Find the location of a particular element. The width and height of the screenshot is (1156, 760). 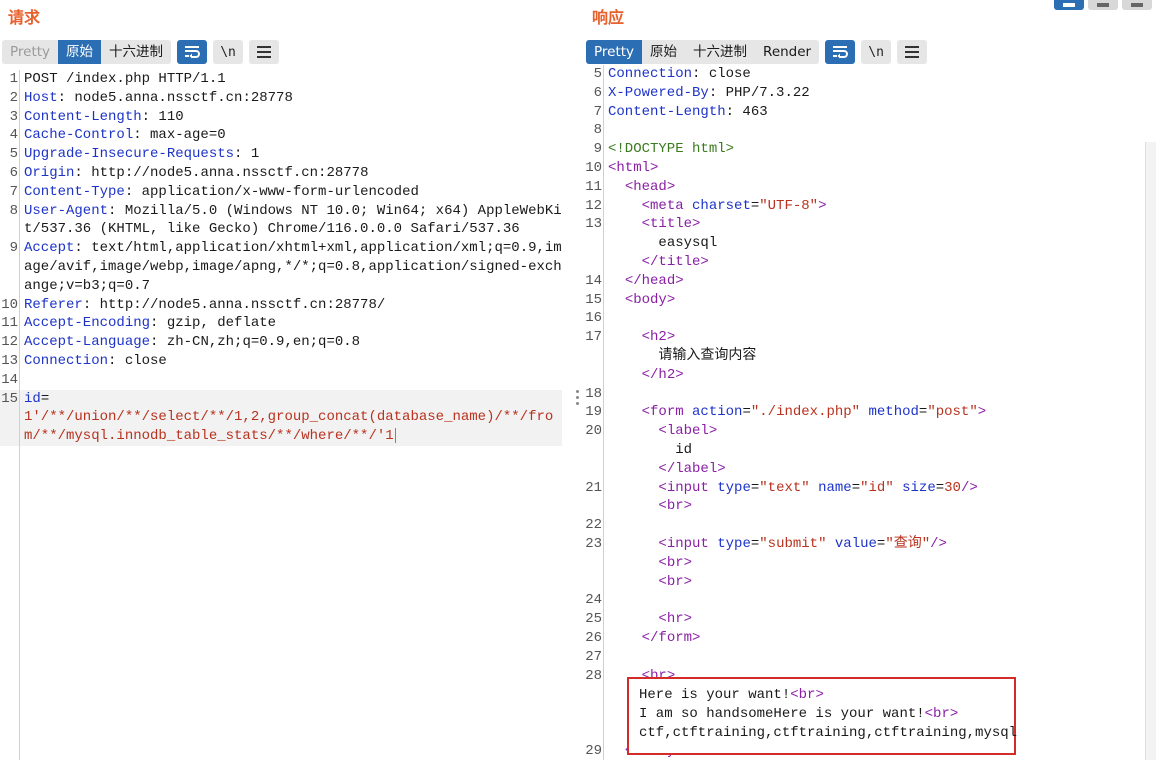

response-tab-raw: 原始 is located at coordinates (663, 52).